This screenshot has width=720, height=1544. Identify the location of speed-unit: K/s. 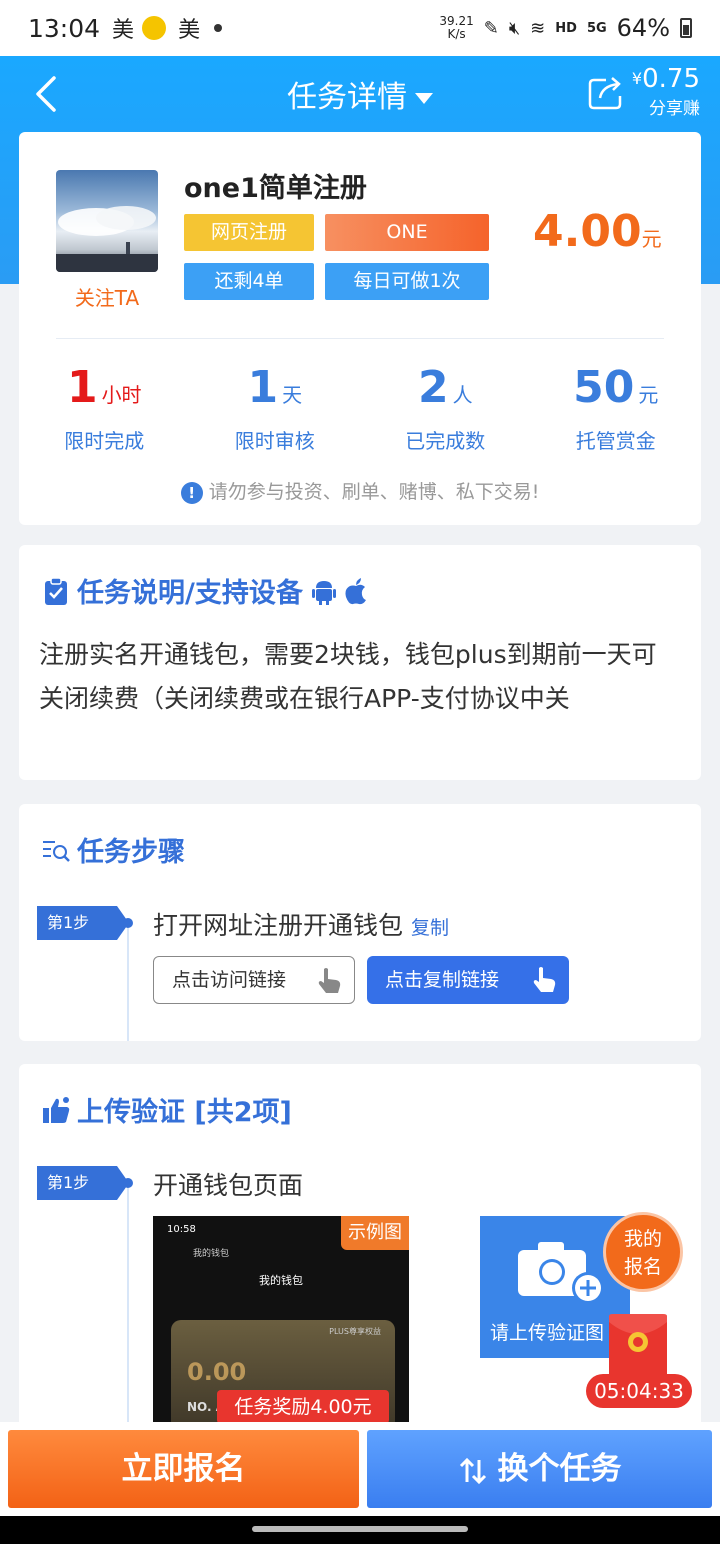
(456, 34).